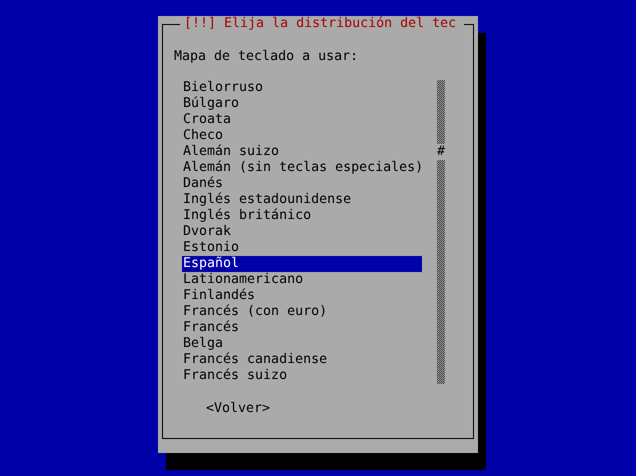  I want to click on list-item: Inglés británico, so click(302, 216).